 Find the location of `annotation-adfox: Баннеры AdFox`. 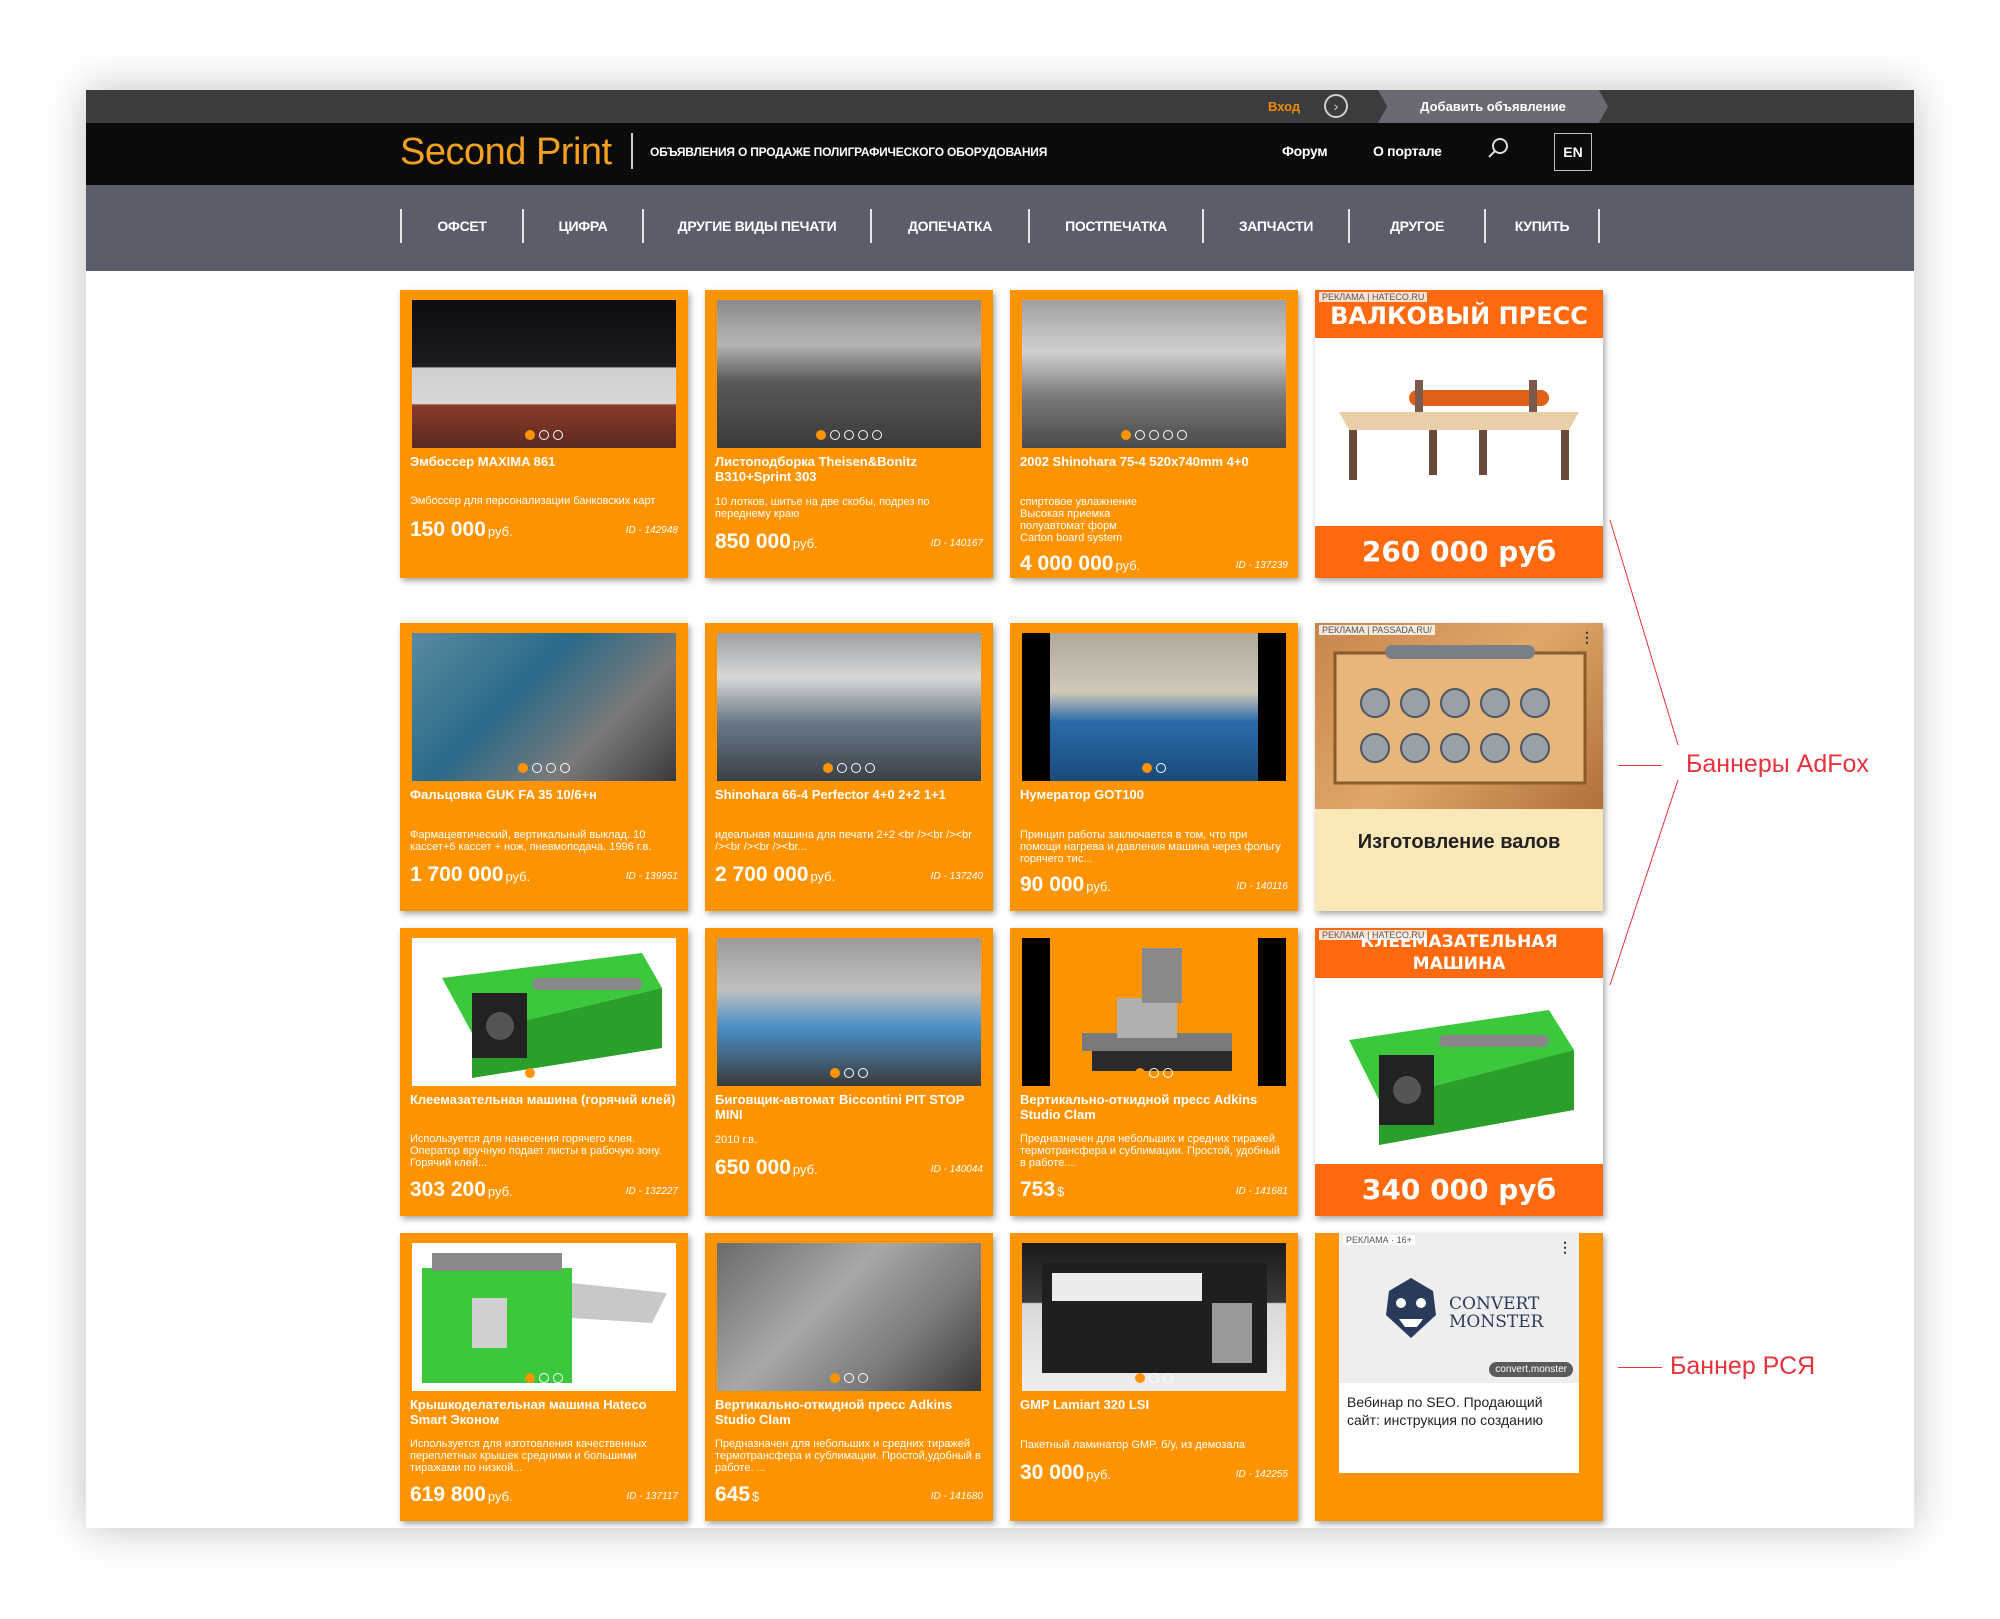

annotation-adfox: Баннеры AdFox is located at coordinates (1777, 764).